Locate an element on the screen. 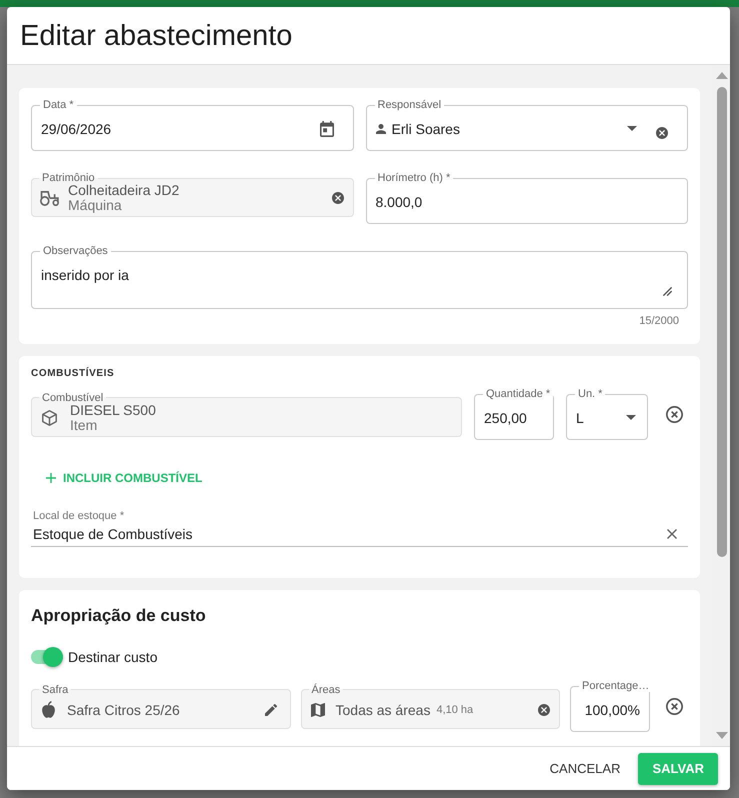 This screenshot has height=798, width=739. character-counter: 15/2000 is located at coordinates (659, 321).